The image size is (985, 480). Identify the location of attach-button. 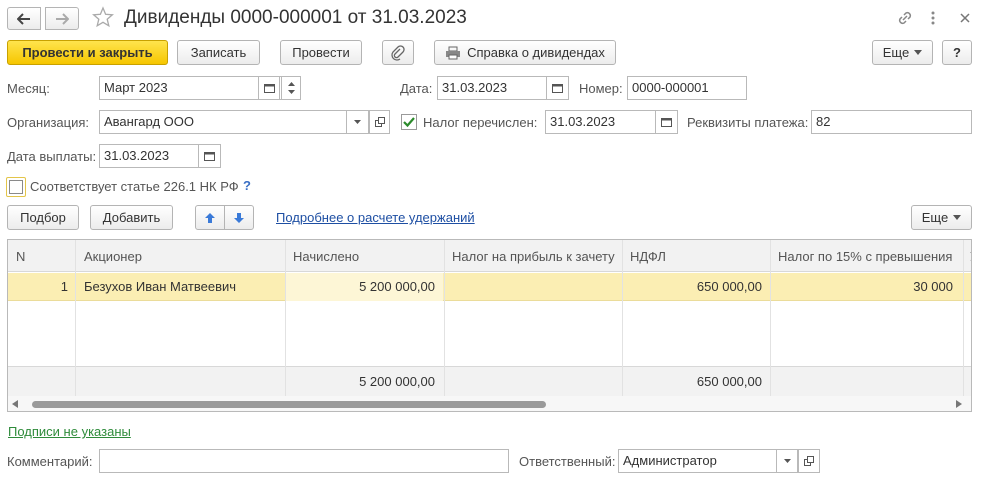
(398, 52).